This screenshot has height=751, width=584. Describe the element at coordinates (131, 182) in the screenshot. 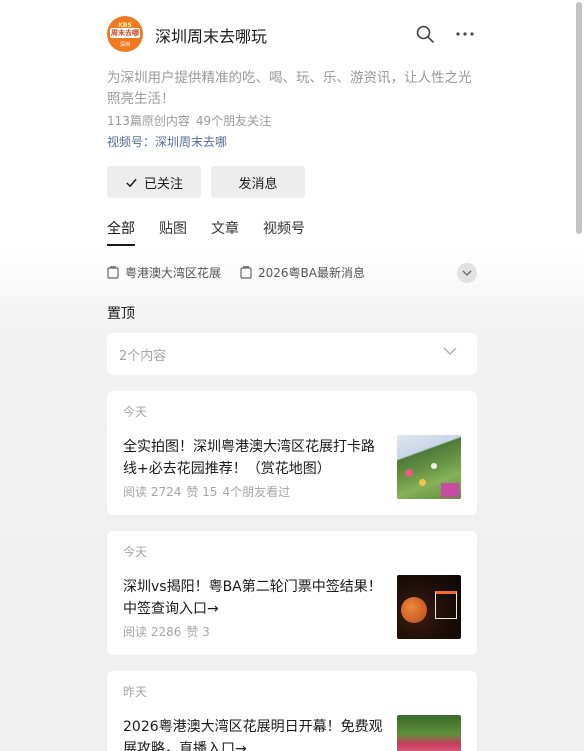

I see `check-icon` at that location.